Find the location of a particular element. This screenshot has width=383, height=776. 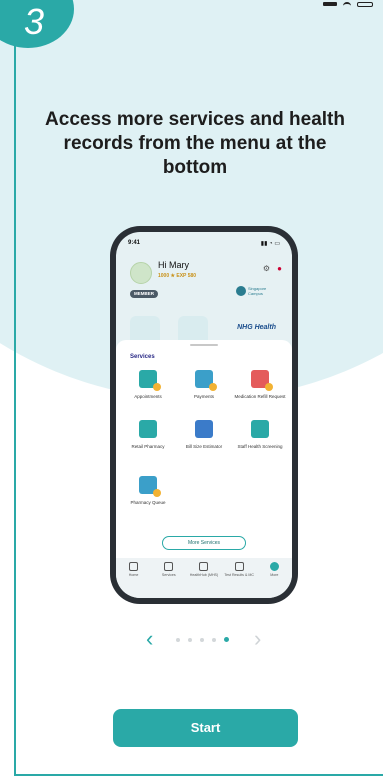

phone-status-icons: ▮▮ ◔ ▭ is located at coordinates (270, 244).